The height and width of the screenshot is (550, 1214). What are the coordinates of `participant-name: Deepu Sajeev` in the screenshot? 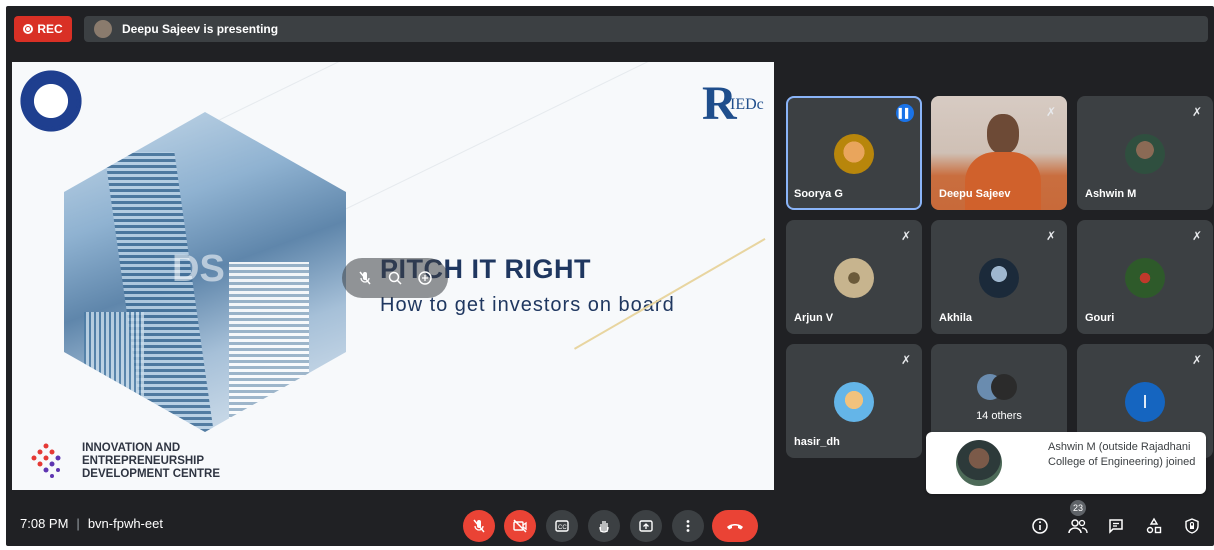 It's located at (975, 194).